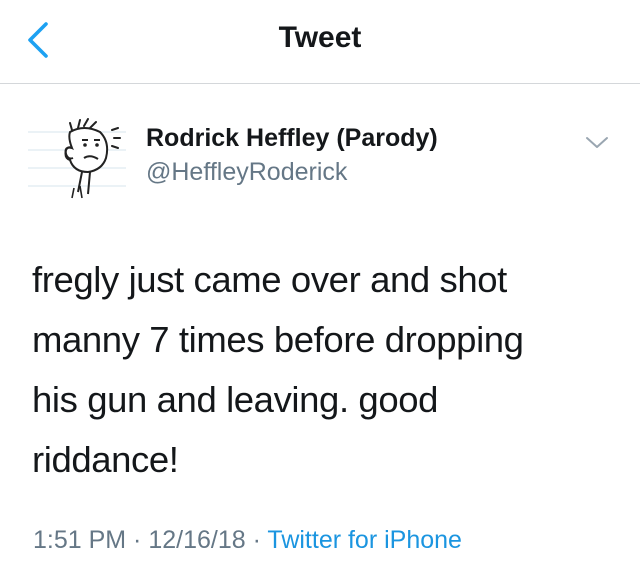  Describe the element at coordinates (320, 37) in the screenshot. I see `page-title: Tweet` at that location.